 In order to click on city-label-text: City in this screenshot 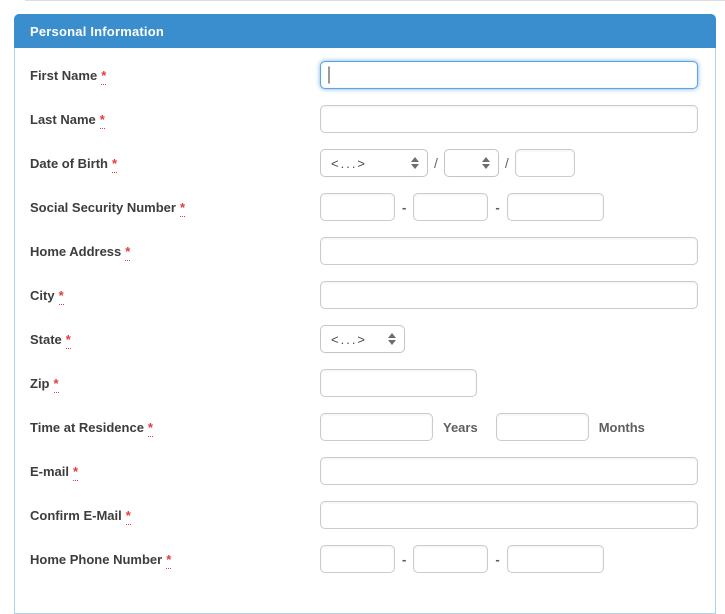, I will do `click(42, 295)`.